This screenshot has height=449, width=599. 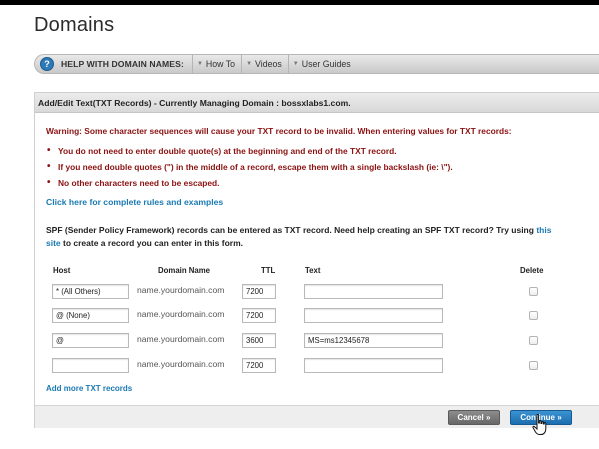 What do you see at coordinates (74, 25) in the screenshot?
I see `page-title: Domains` at bounding box center [74, 25].